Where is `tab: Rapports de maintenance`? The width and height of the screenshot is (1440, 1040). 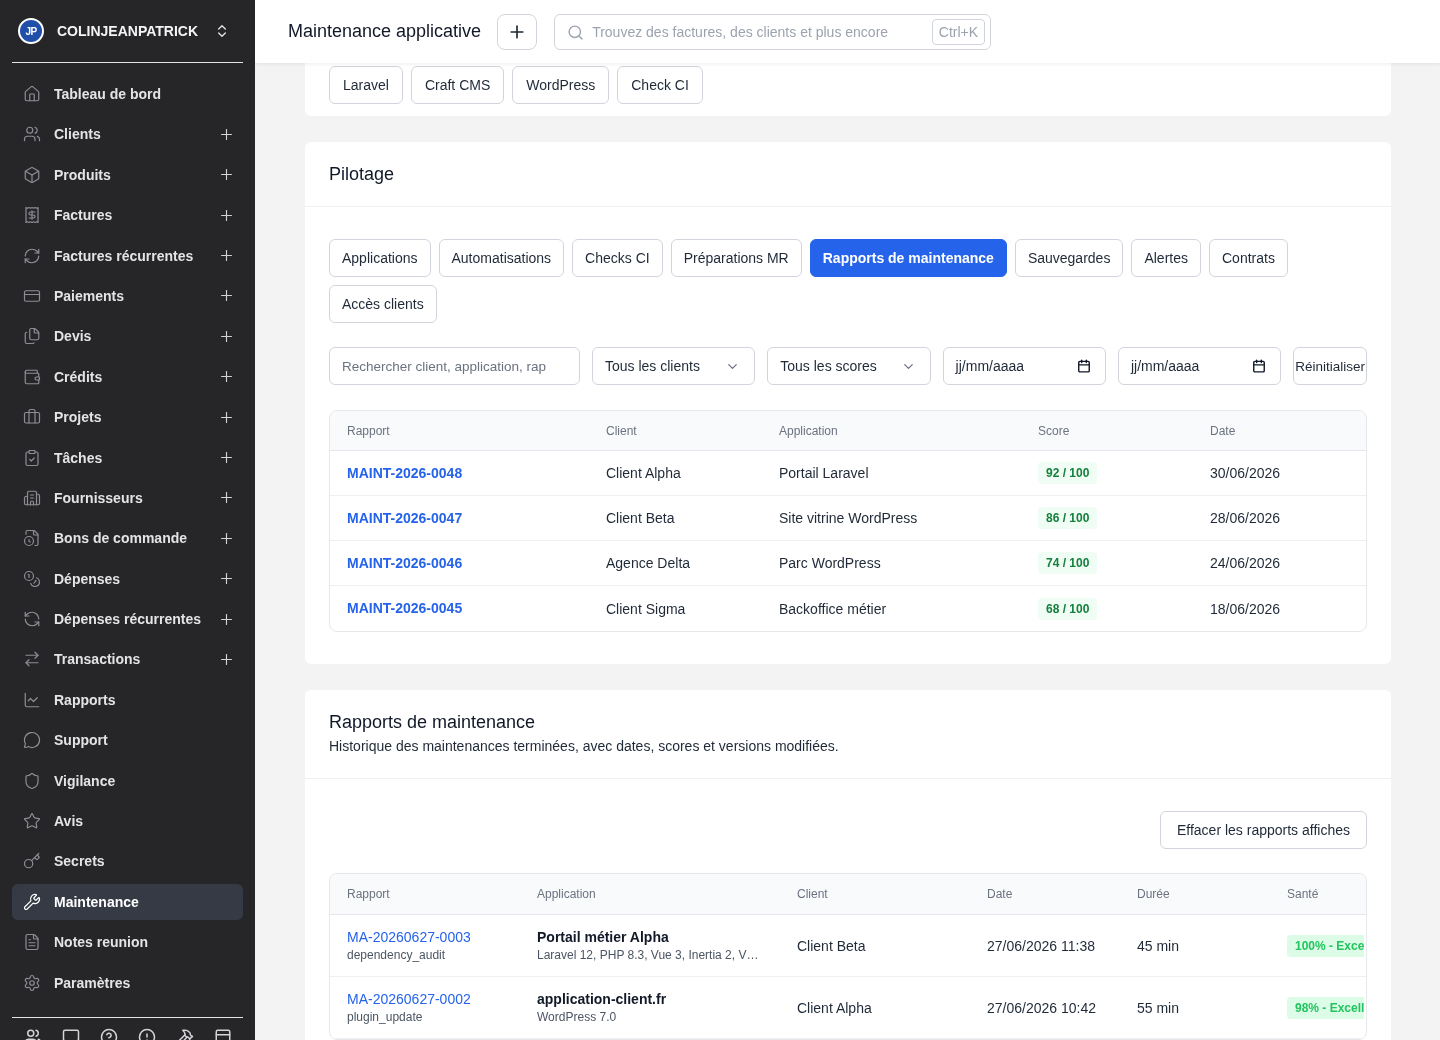 tab: Rapports de maintenance is located at coordinates (908, 258).